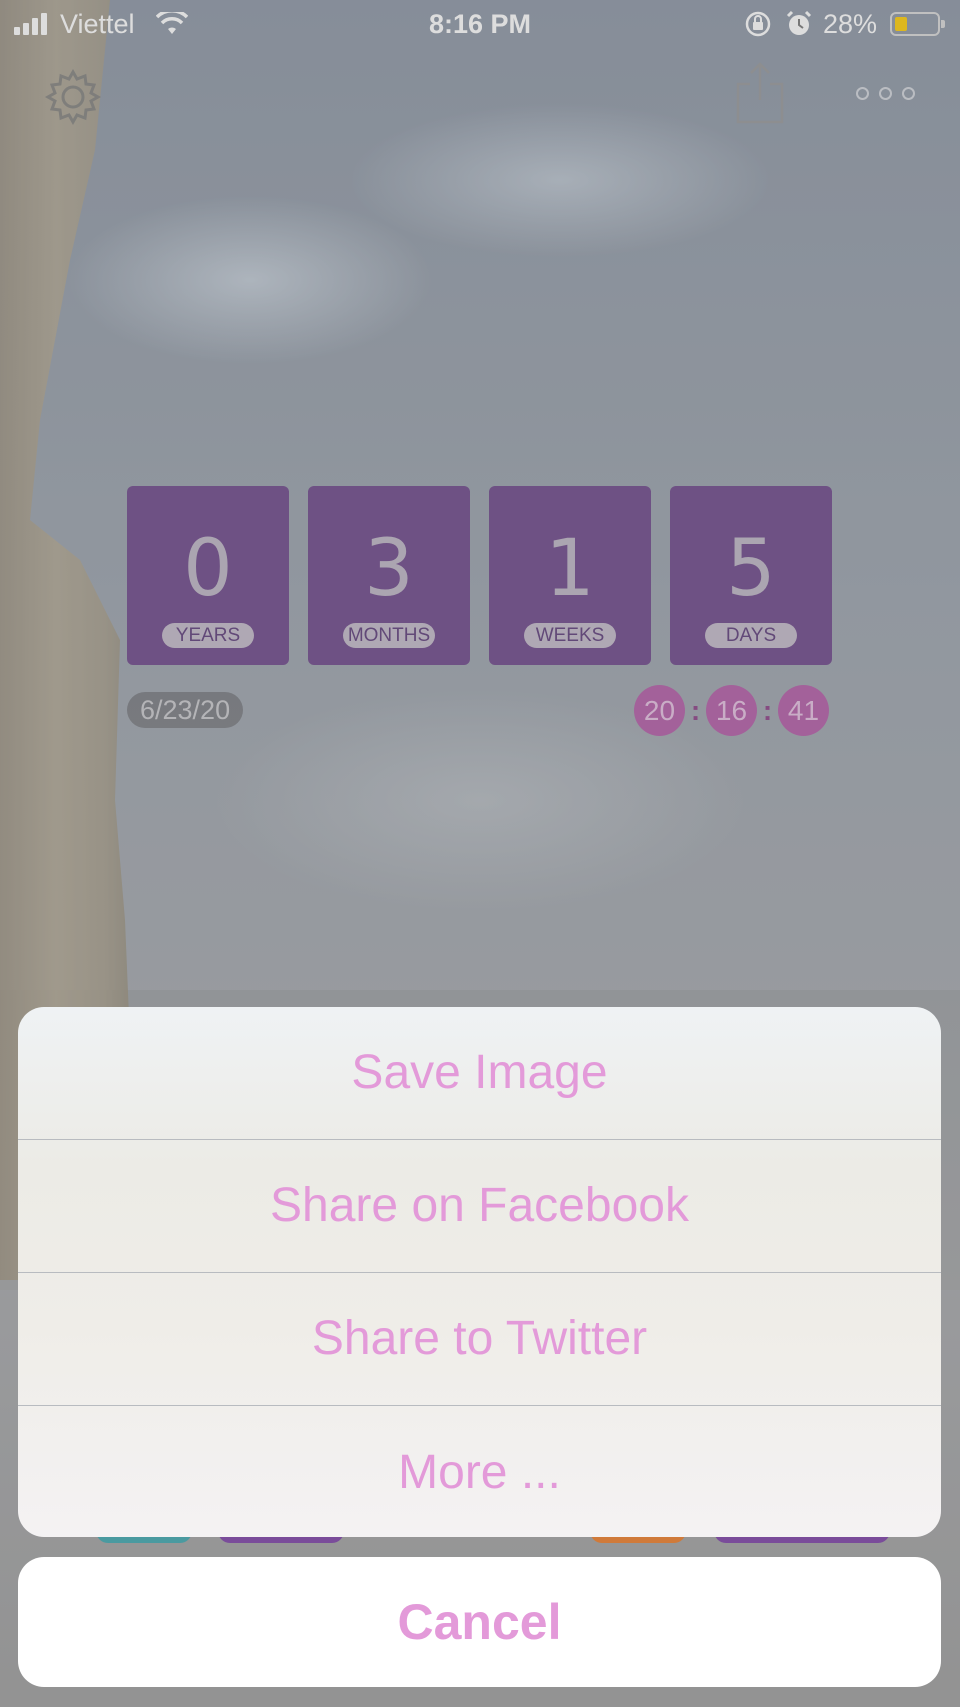 Image resolution: width=960 pixels, height=1707 pixels. Describe the element at coordinates (479, 1073) in the screenshot. I see `save-image-button: Save Image` at that location.